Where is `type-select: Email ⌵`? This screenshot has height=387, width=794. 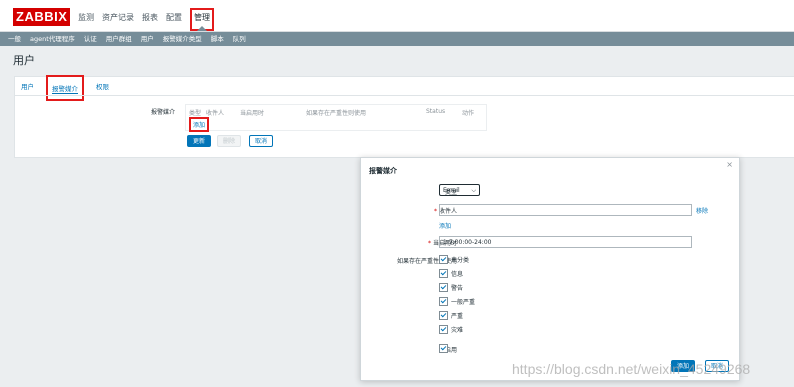 type-select: Email ⌵ is located at coordinates (459, 190).